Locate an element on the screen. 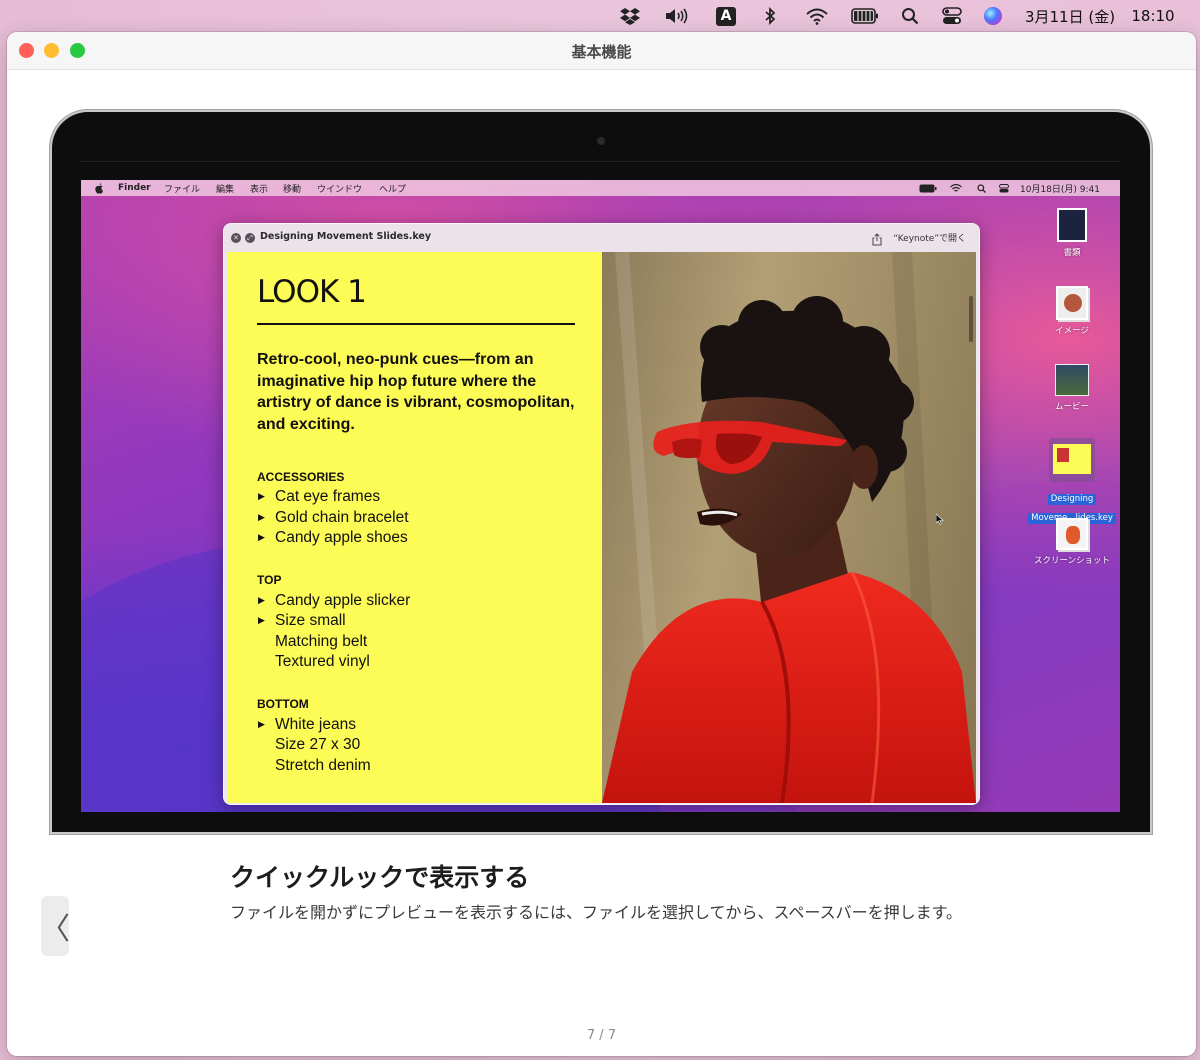 This screenshot has width=1200, height=1060. dropbox-icon is located at coordinates (630, 16).